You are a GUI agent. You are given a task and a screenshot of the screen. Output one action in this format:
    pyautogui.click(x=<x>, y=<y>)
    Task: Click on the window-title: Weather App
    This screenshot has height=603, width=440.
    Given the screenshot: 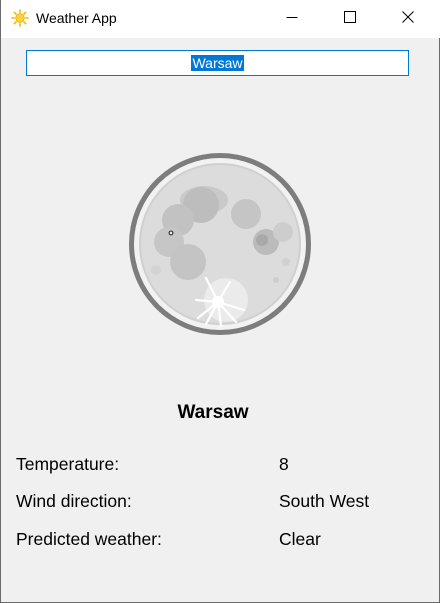 What is the action you would take?
    pyautogui.click(x=76, y=18)
    